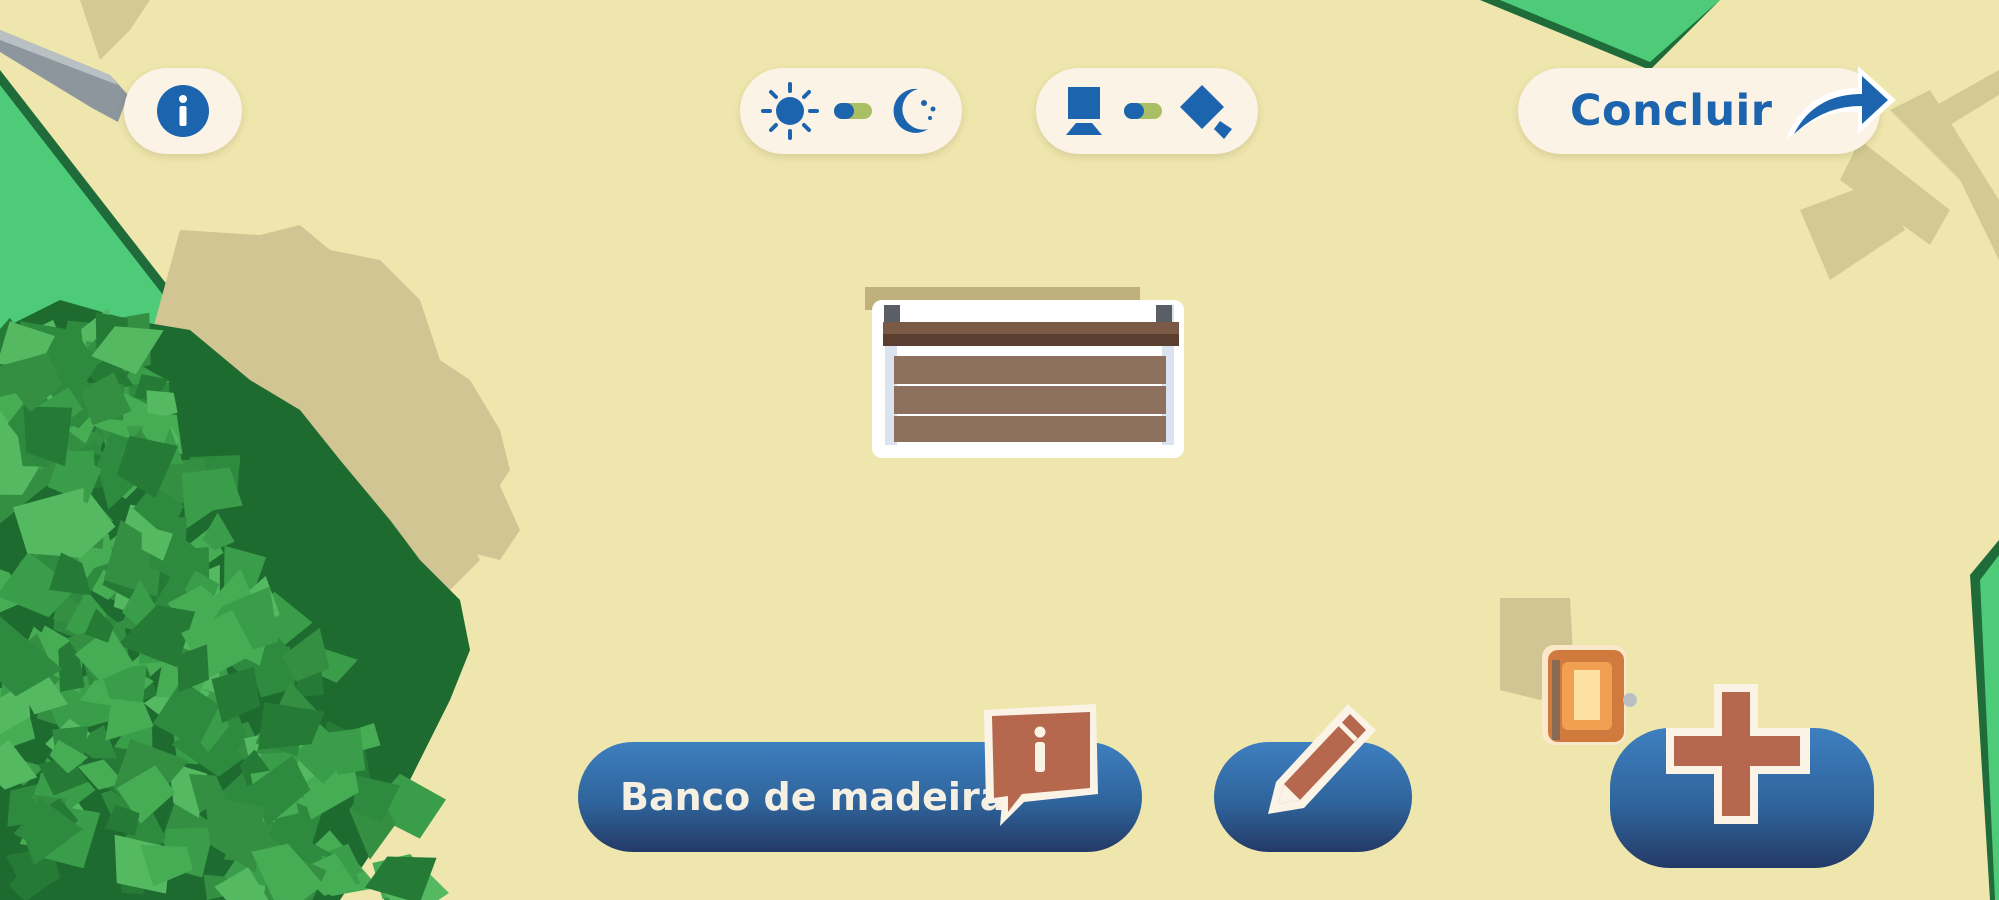 This screenshot has width=1999, height=900. What do you see at coordinates (1840, 100) in the screenshot?
I see `forward-arrow-icon` at bounding box center [1840, 100].